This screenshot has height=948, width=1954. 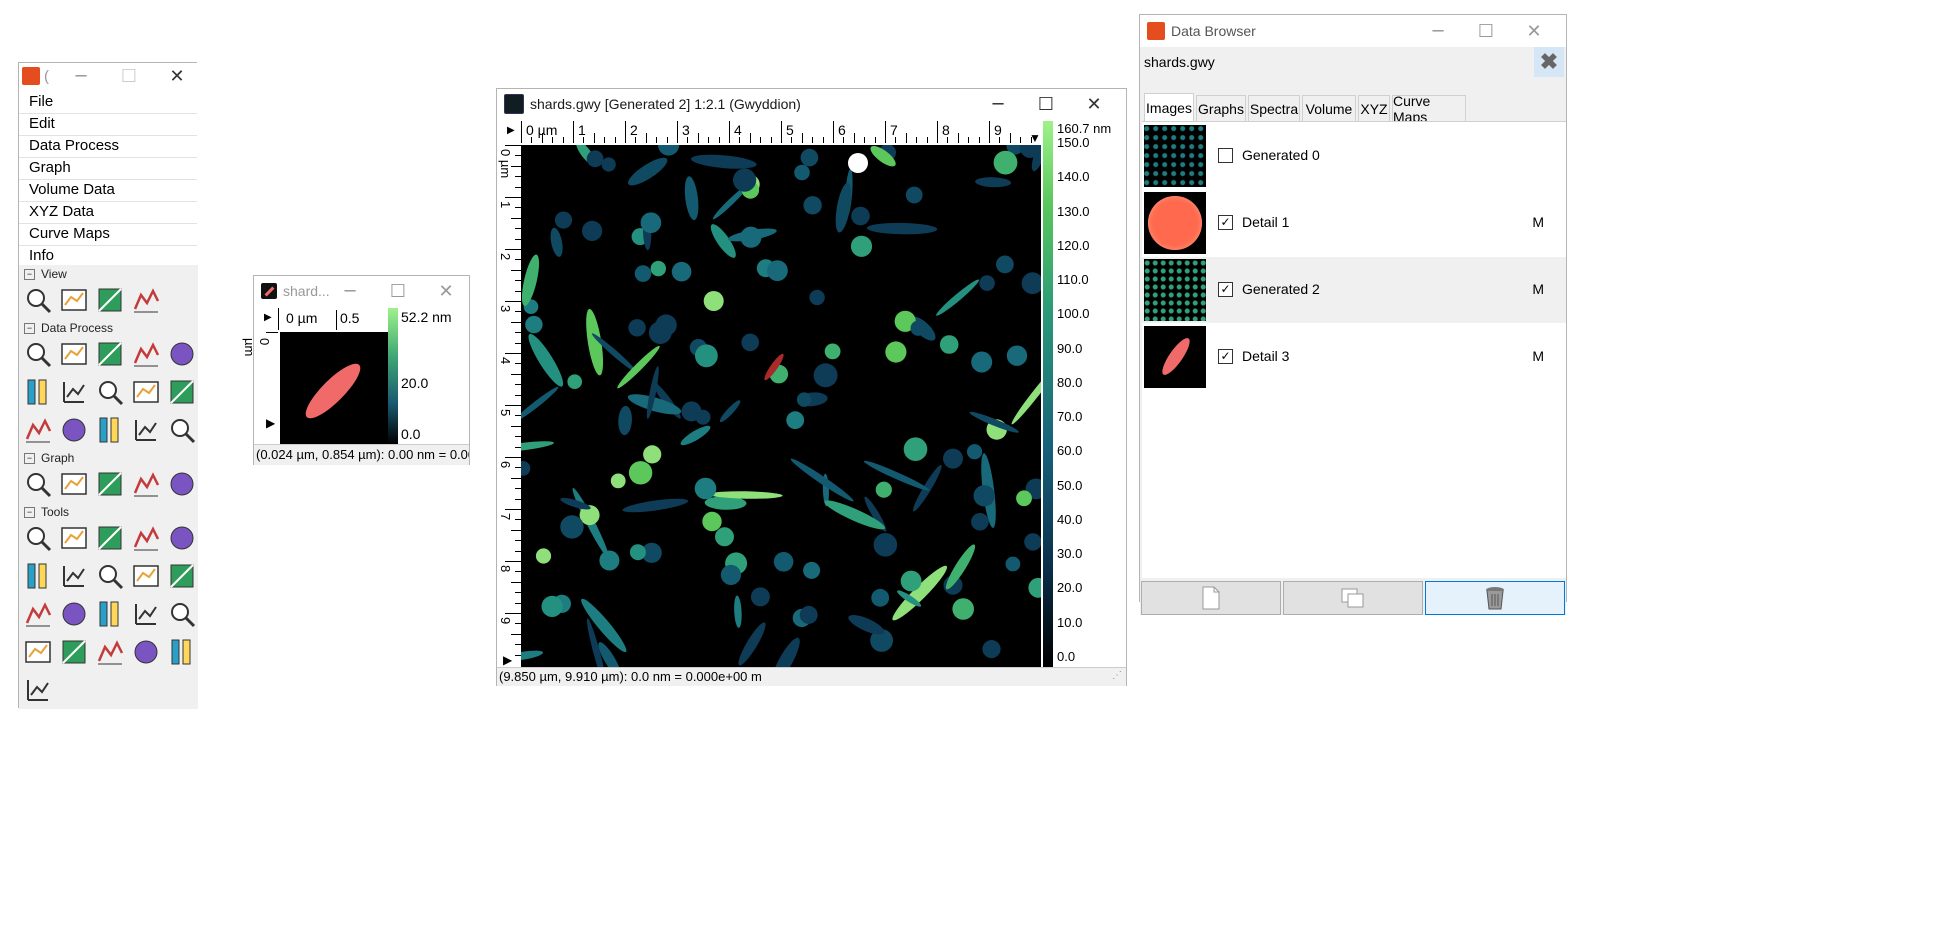 What do you see at coordinates (41, 101) in the screenshot?
I see `menu-file: File` at bounding box center [41, 101].